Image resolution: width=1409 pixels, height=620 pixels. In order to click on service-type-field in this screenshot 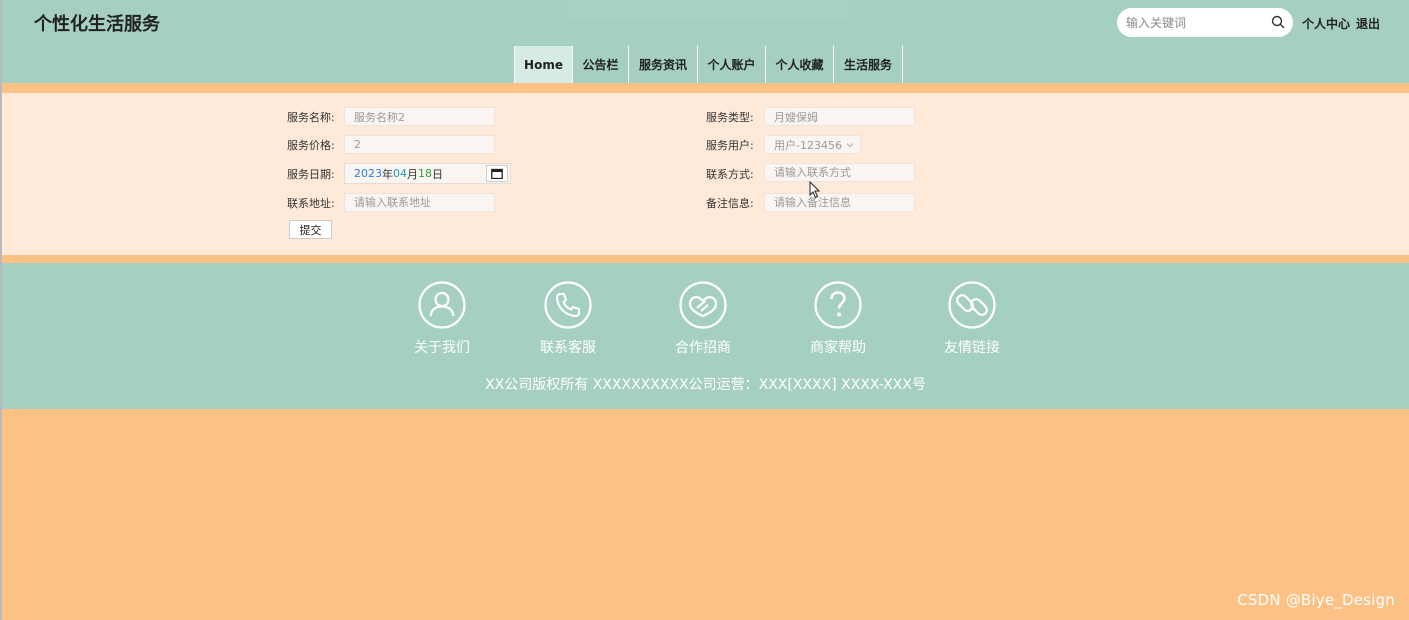, I will do `click(839, 116)`.